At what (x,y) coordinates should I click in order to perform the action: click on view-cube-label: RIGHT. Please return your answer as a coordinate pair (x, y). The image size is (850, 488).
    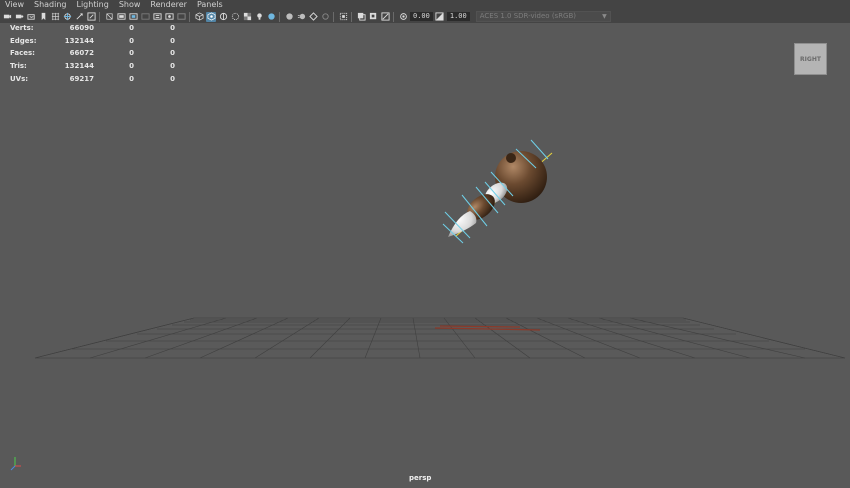
    Looking at the image, I should click on (810, 59).